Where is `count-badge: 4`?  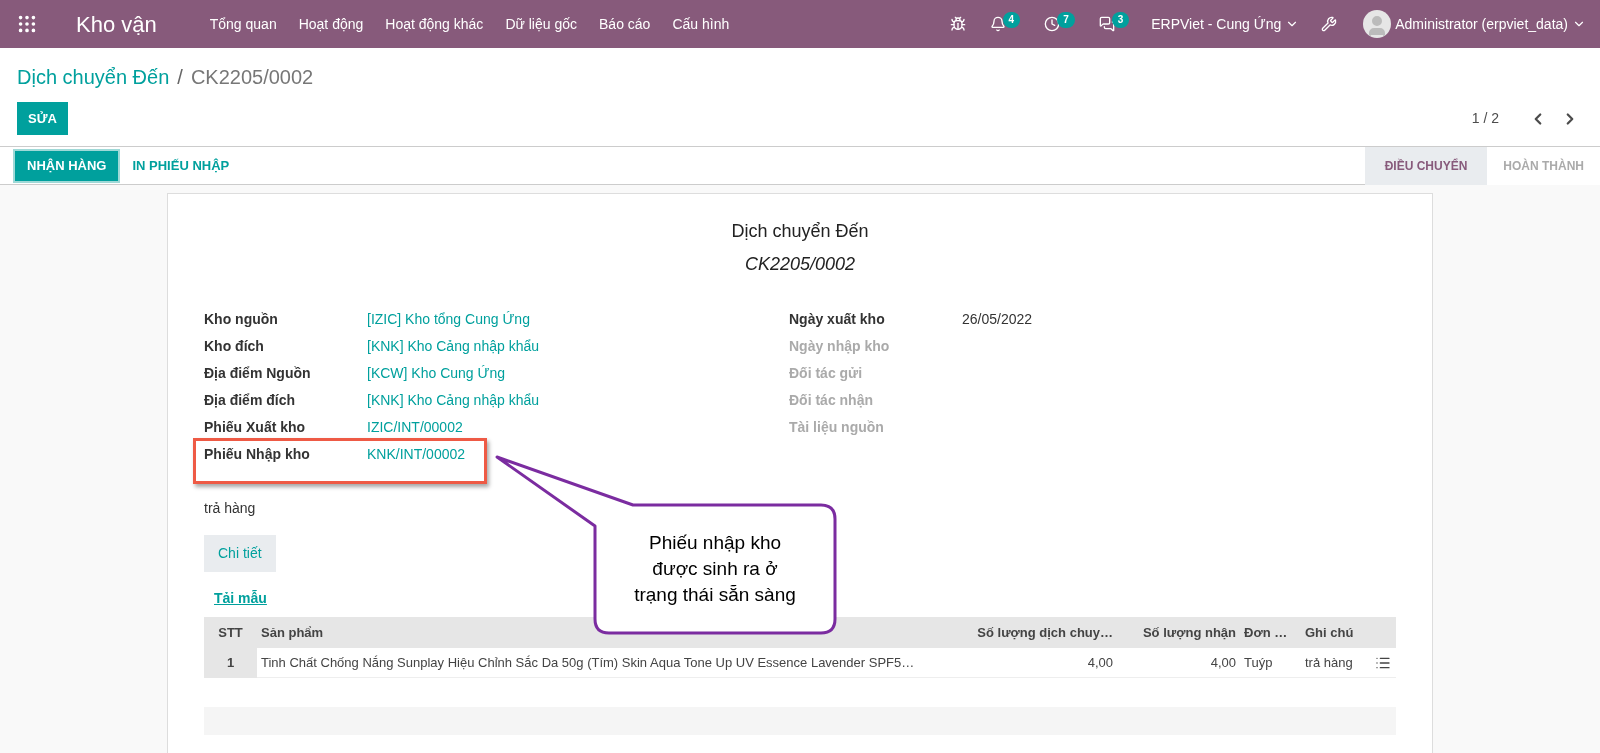
count-badge: 4 is located at coordinates (1011, 20).